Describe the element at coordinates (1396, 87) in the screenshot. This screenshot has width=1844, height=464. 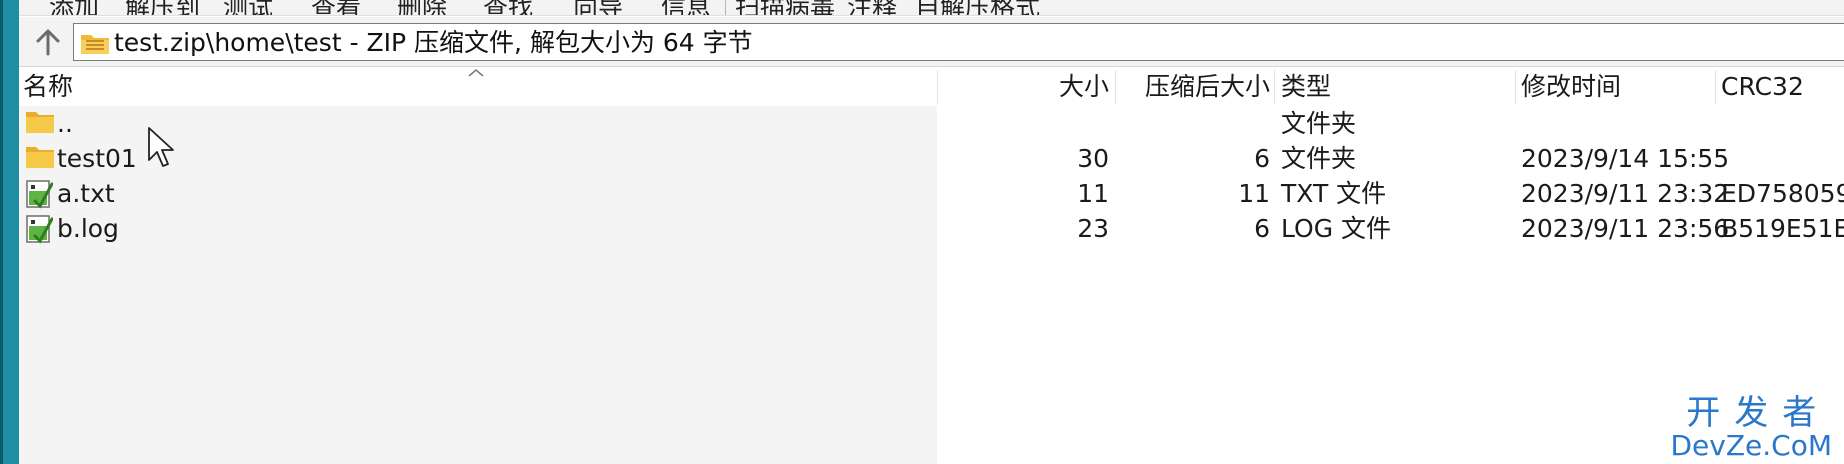
I see `column-header-type: 类型` at that location.